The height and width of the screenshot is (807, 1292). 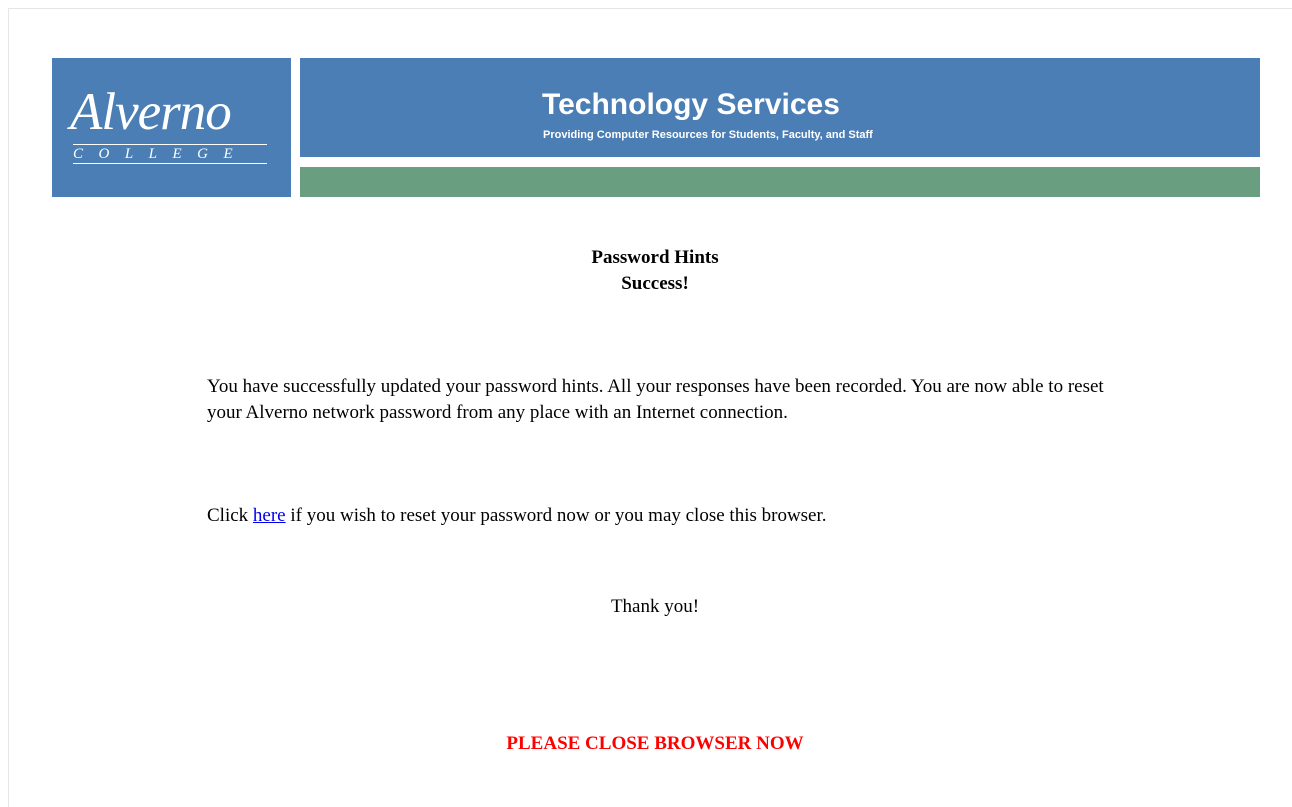 What do you see at coordinates (655, 743) in the screenshot?
I see `close-browser-warning: PLEASE CLOSE BROWSER NOW` at bounding box center [655, 743].